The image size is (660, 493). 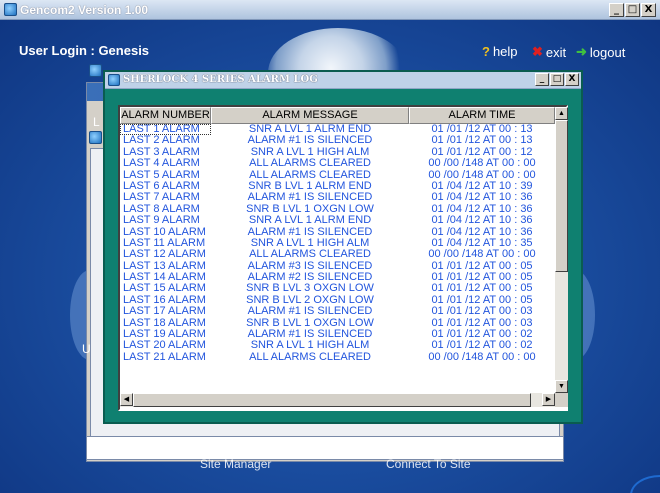 What do you see at coordinates (542, 79) in the screenshot?
I see `alarm-minimize-button: _` at bounding box center [542, 79].